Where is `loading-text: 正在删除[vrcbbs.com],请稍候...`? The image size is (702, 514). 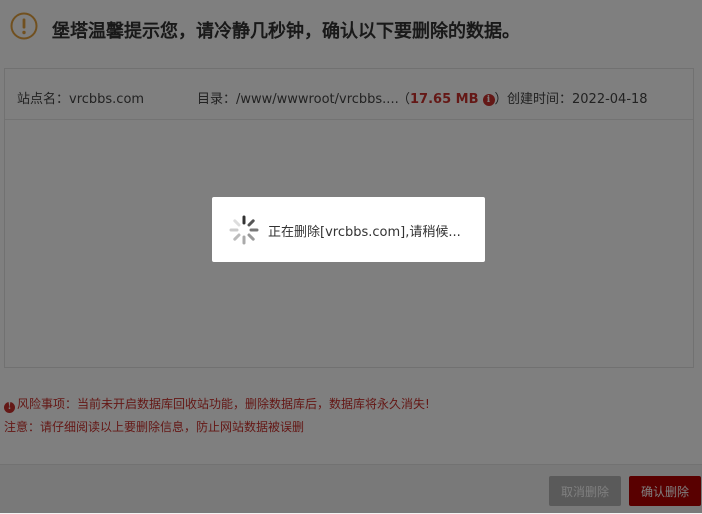 loading-text: 正在删除[vrcbbs.com],请稍候... is located at coordinates (364, 232).